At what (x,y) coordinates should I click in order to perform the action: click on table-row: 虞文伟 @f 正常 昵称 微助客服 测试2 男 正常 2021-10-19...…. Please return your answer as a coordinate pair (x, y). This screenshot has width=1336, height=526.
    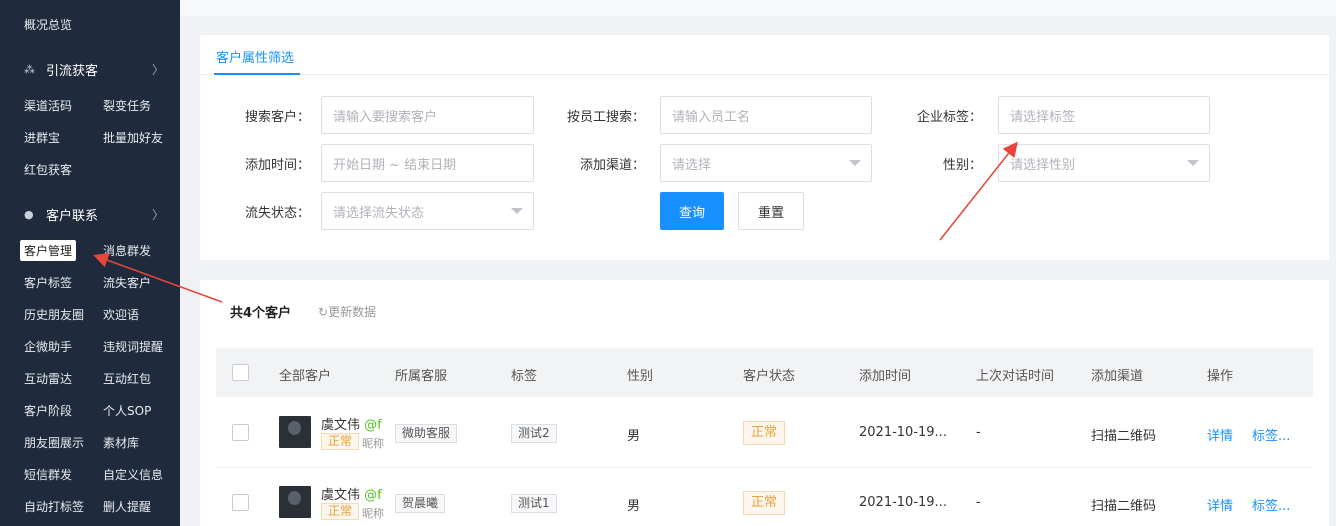
    Looking at the image, I should click on (764, 433).